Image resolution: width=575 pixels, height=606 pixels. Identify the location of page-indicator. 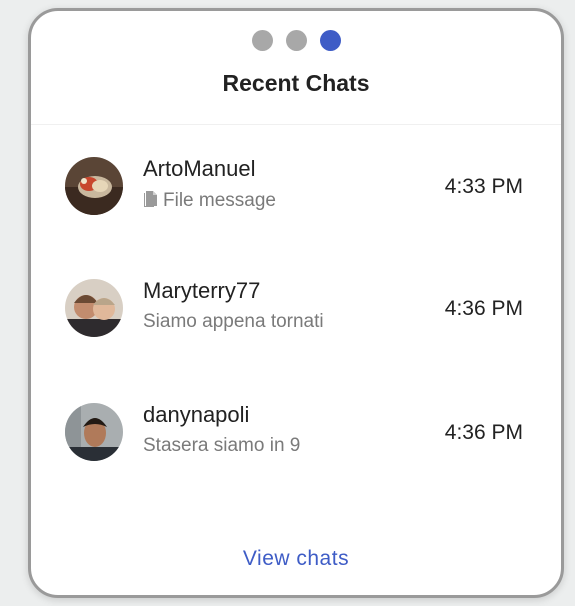
(296, 40).